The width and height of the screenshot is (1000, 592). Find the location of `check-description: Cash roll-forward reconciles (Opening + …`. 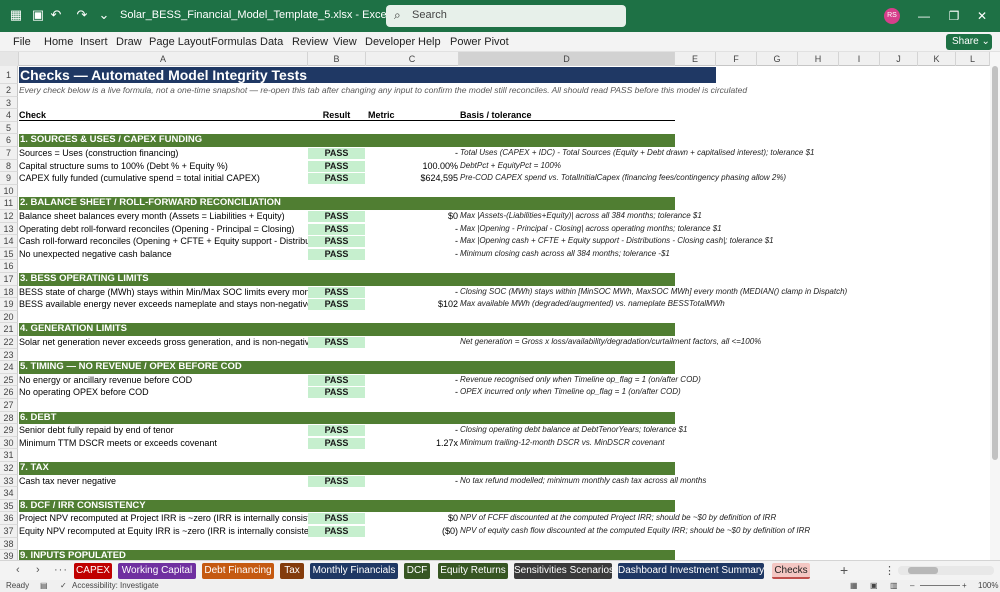

check-description: Cash roll-forward reconciles (Opening + … is located at coordinates (163, 241).